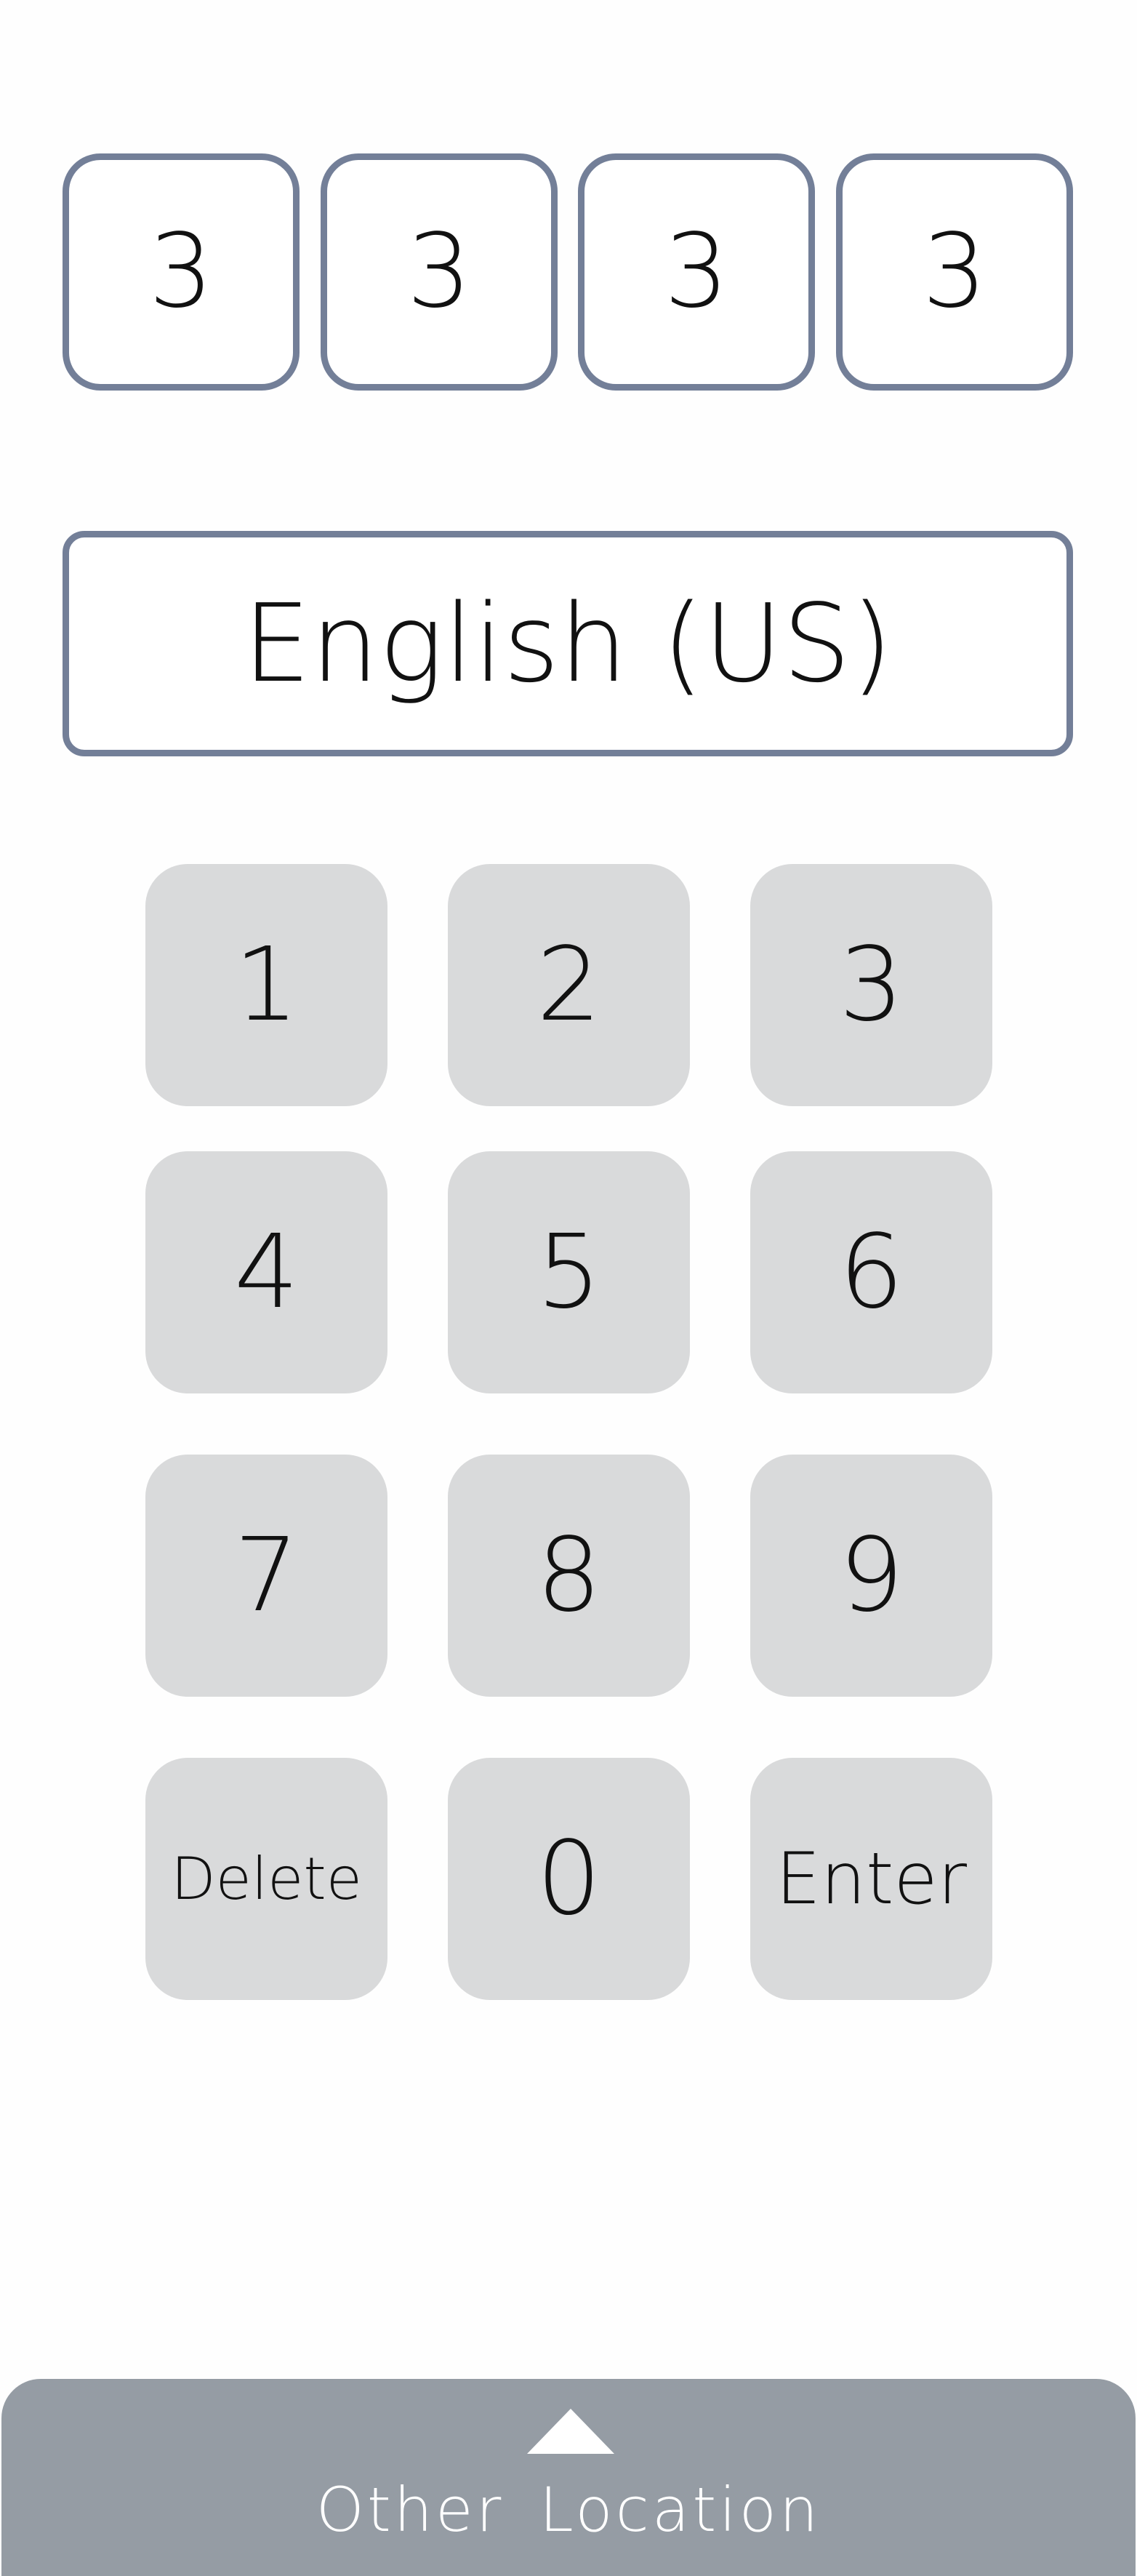  Describe the element at coordinates (571, 2431) in the screenshot. I see `triangle-up-icon` at that location.